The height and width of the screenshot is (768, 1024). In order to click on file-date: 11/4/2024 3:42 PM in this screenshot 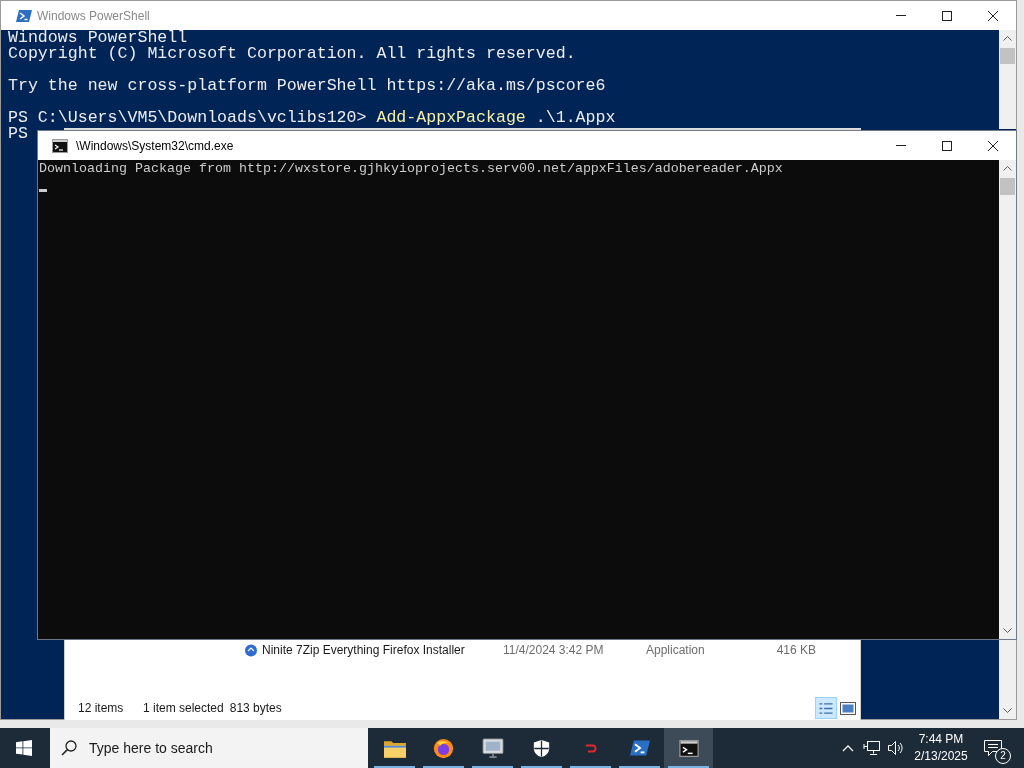, I will do `click(554, 650)`.